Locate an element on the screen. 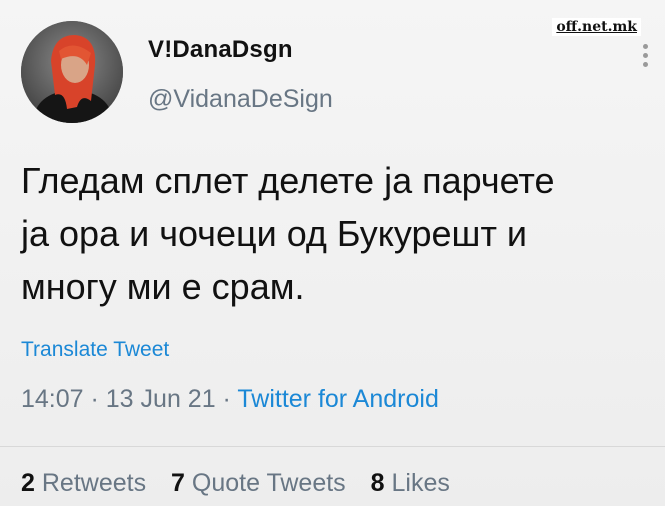 The image size is (665, 506). retweets-label: Retweets is located at coordinates (94, 483).